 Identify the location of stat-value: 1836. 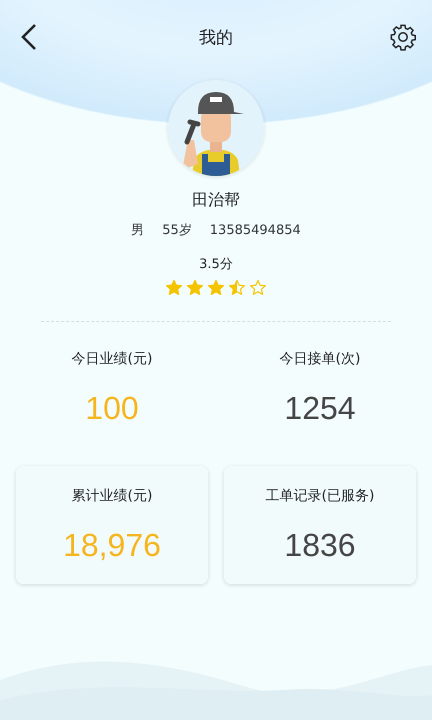
(320, 545).